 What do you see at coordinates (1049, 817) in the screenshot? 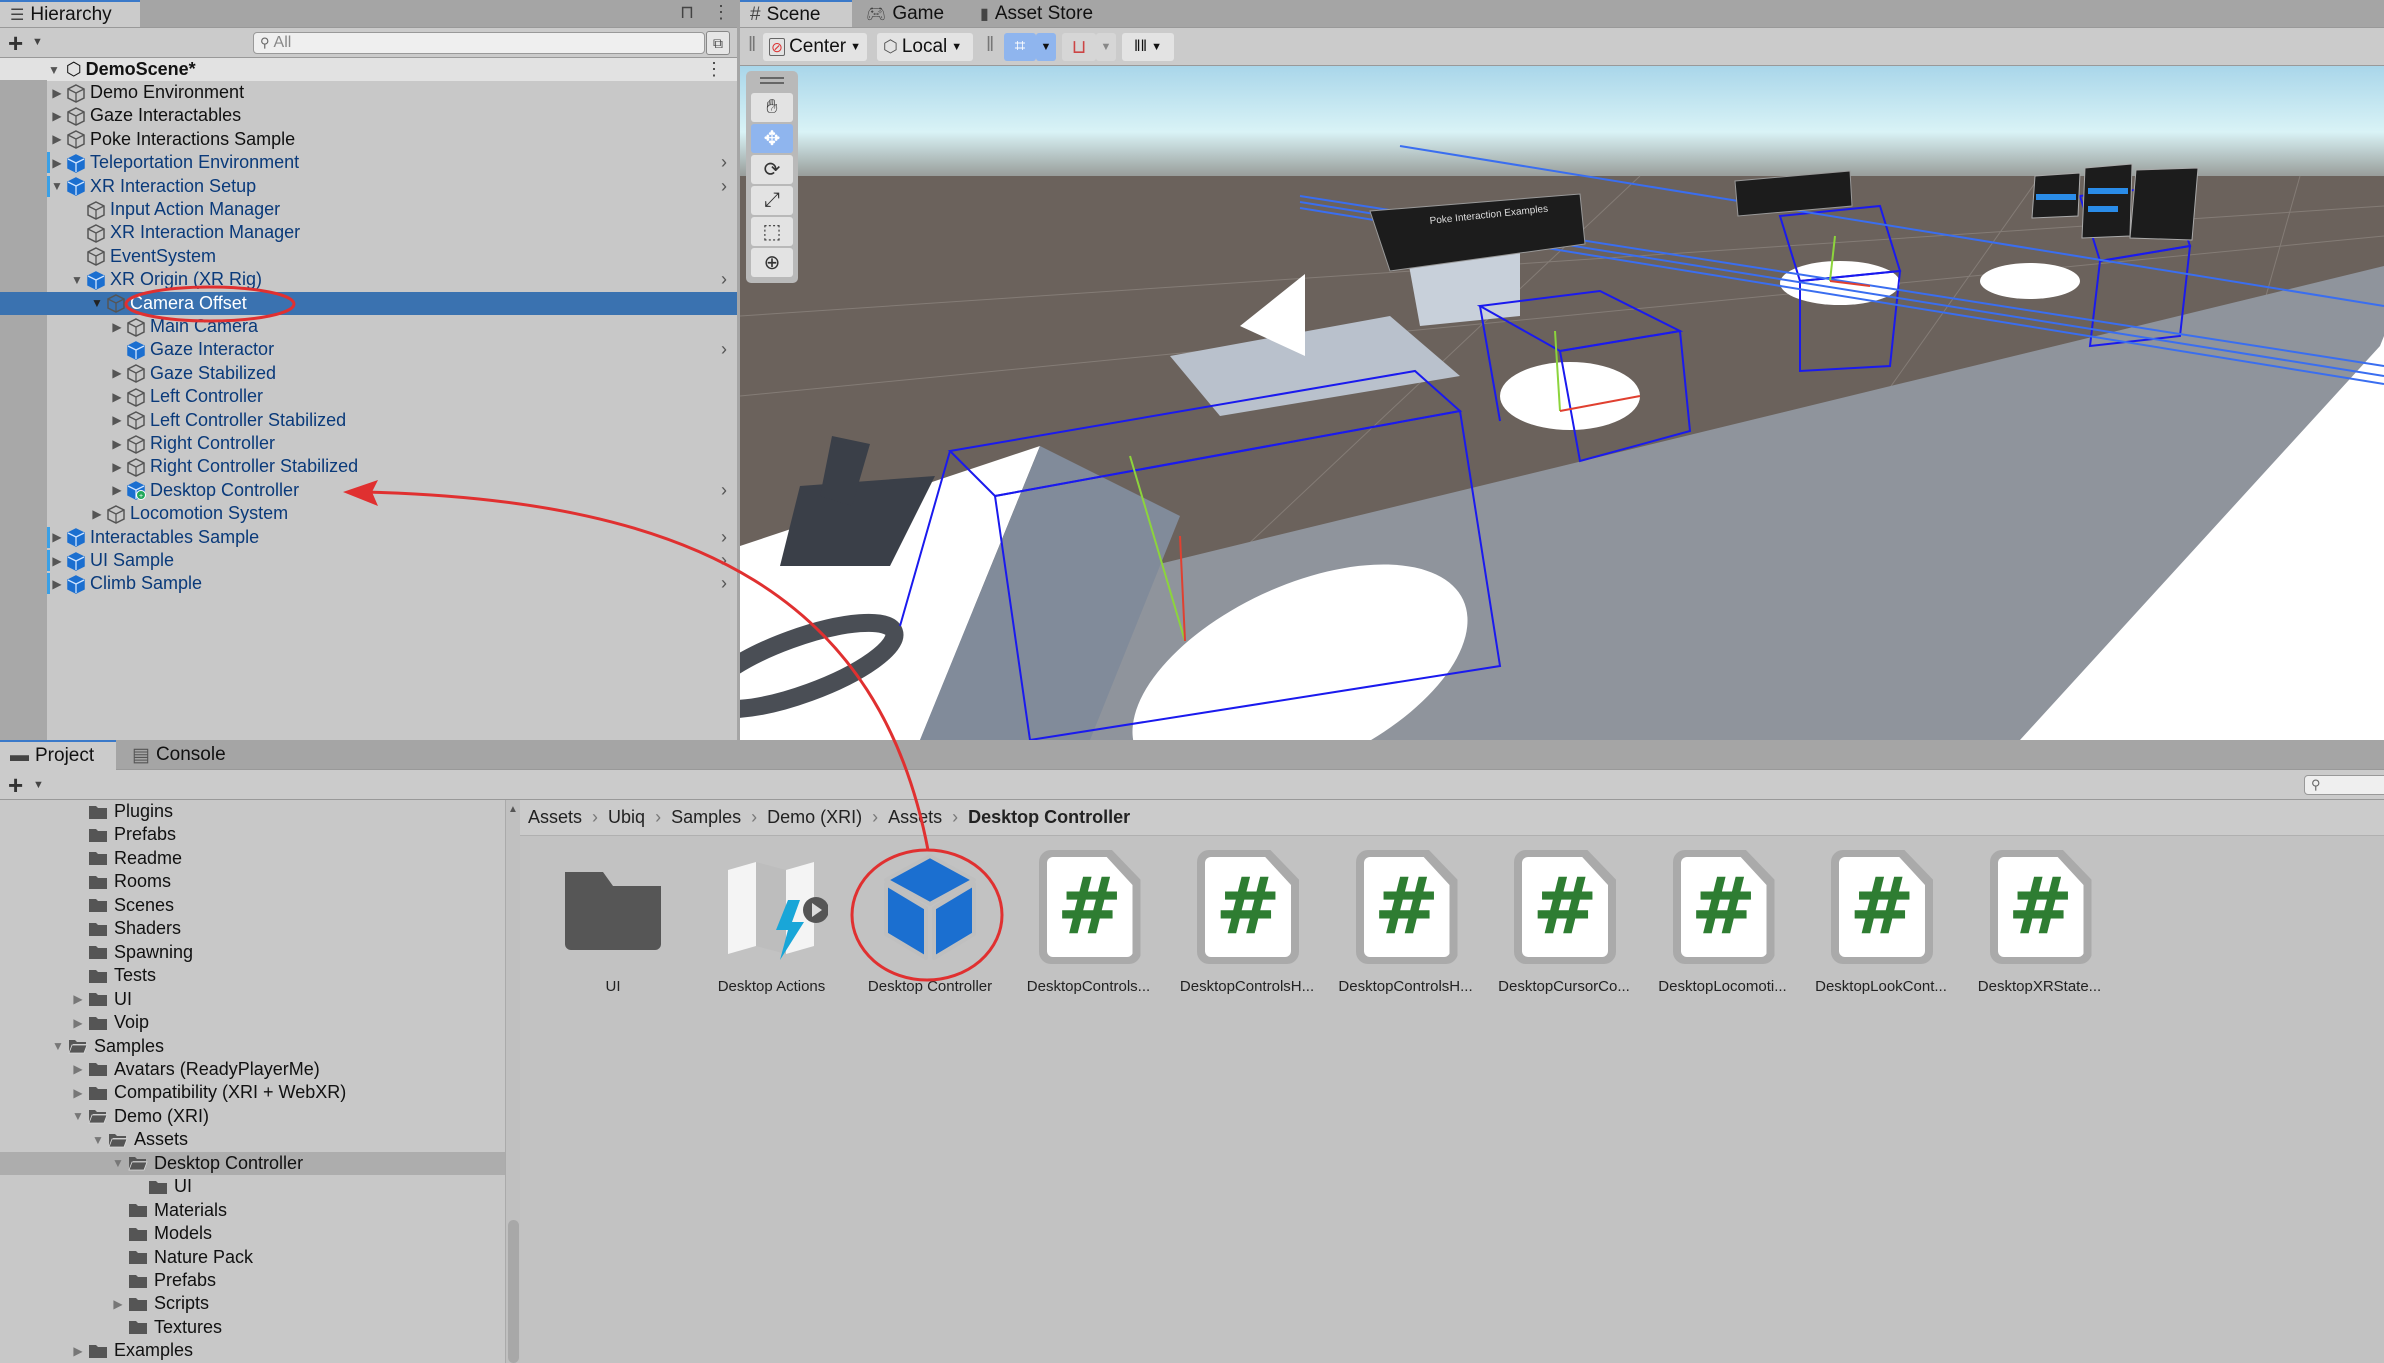
I see `breadcrumb-item: Desktop Controller` at bounding box center [1049, 817].